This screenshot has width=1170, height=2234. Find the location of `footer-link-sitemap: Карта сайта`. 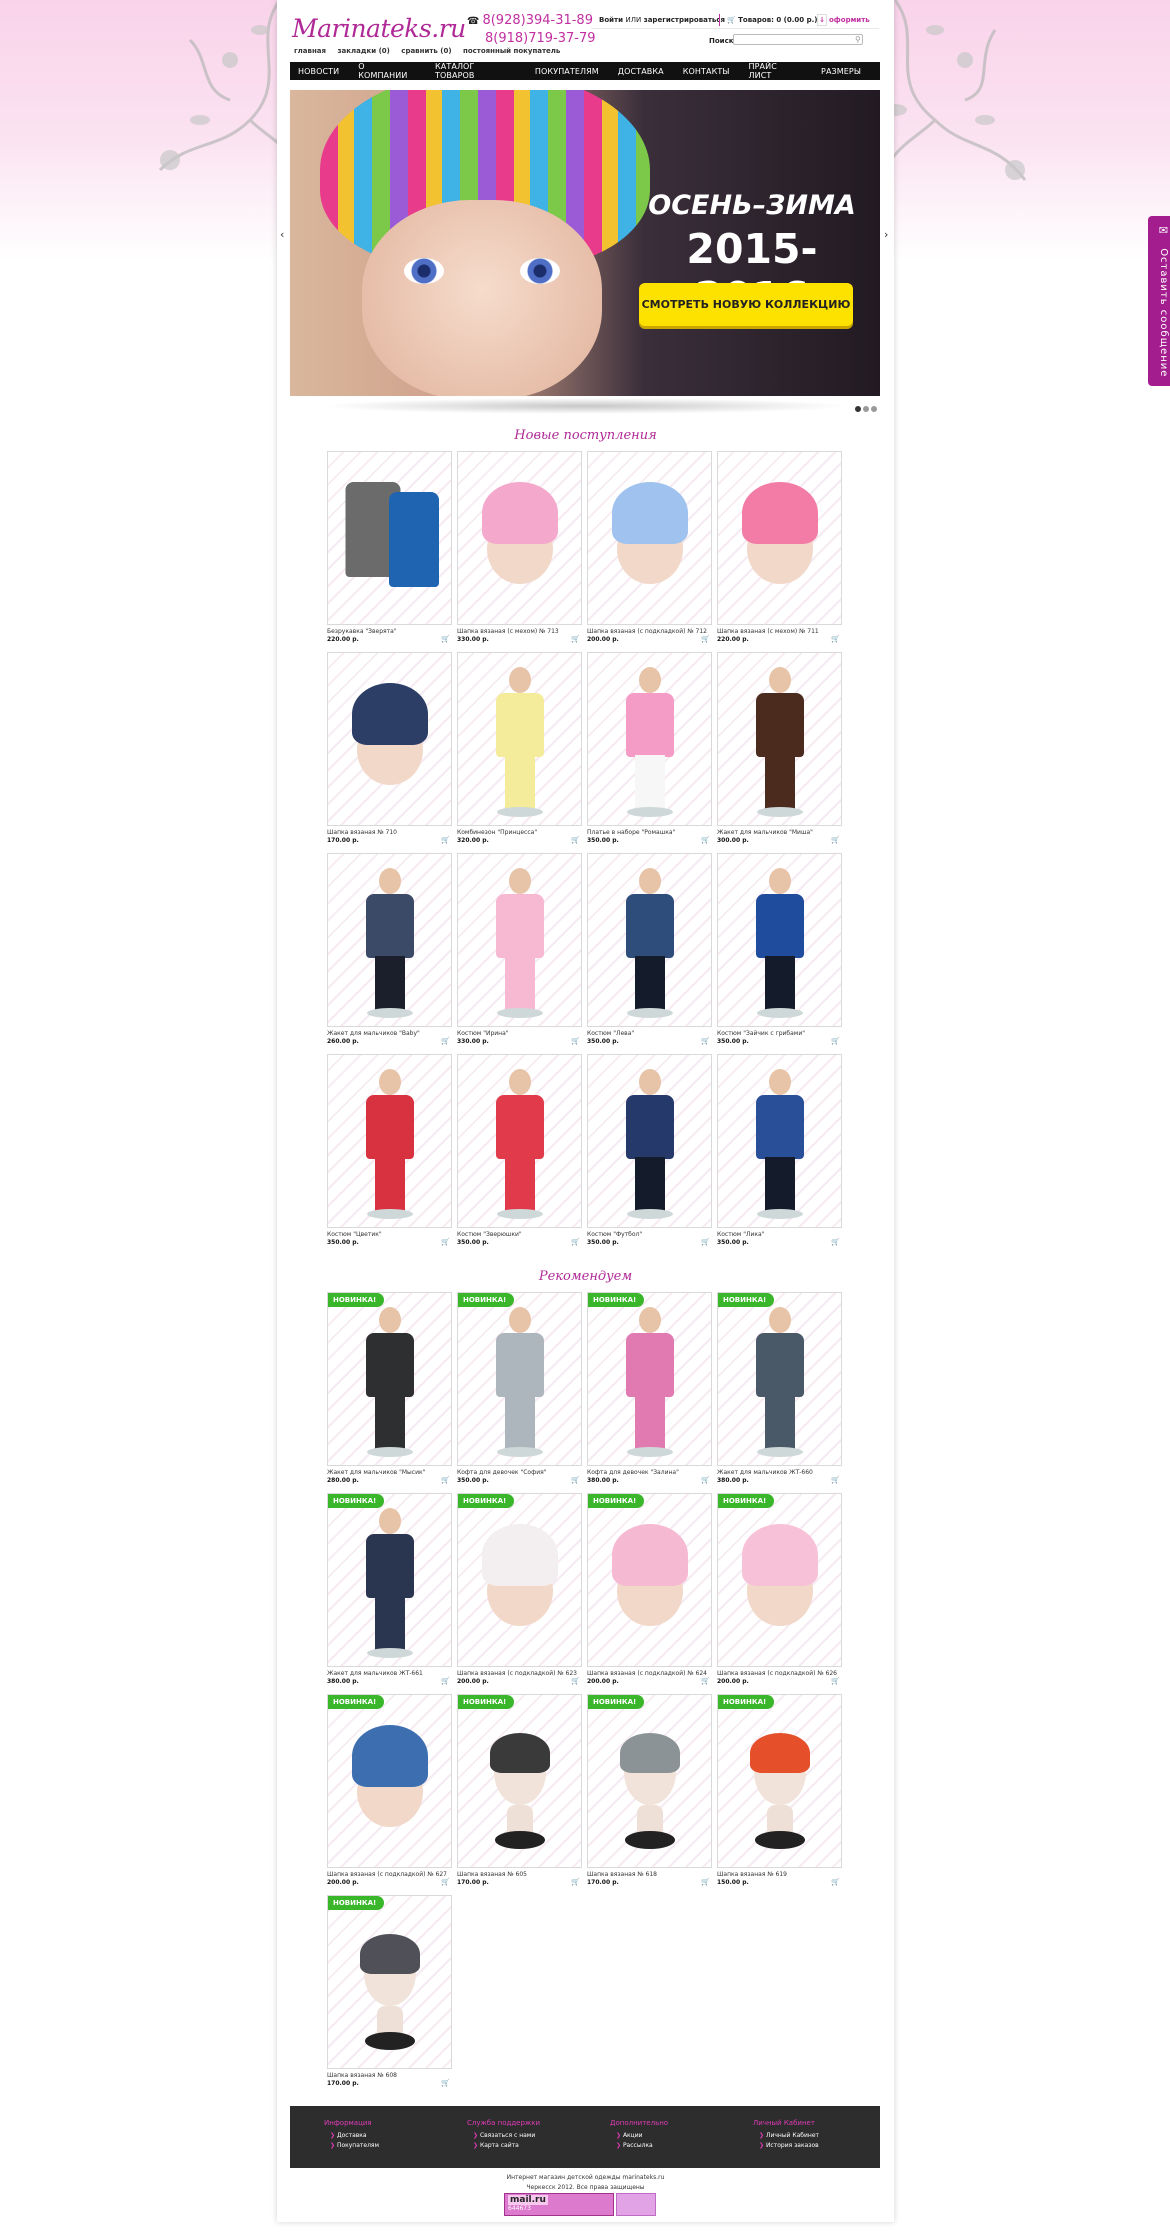

footer-link-sitemap: Карта сайта is located at coordinates (506, 2145).